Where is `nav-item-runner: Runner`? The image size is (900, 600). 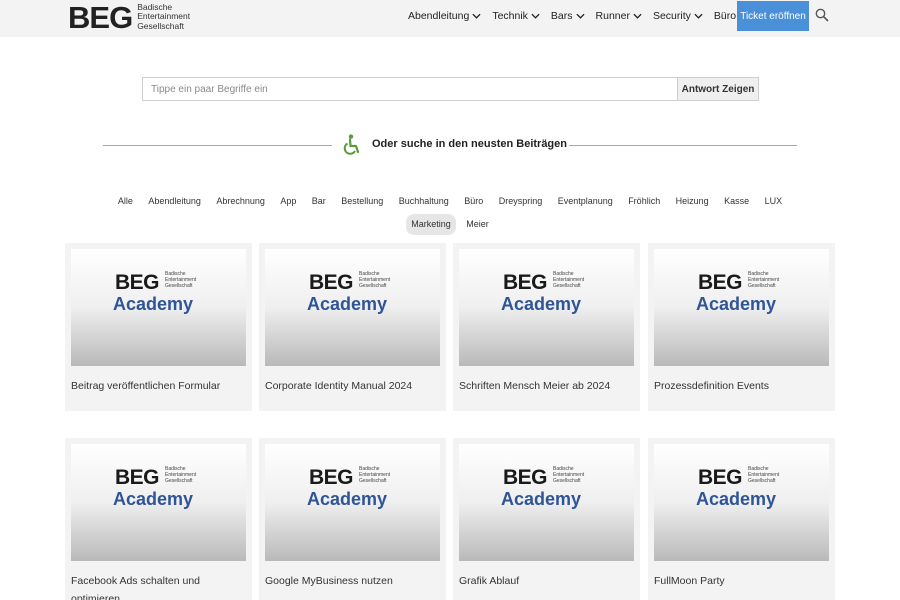
nav-item-runner: Runner is located at coordinates (619, 16).